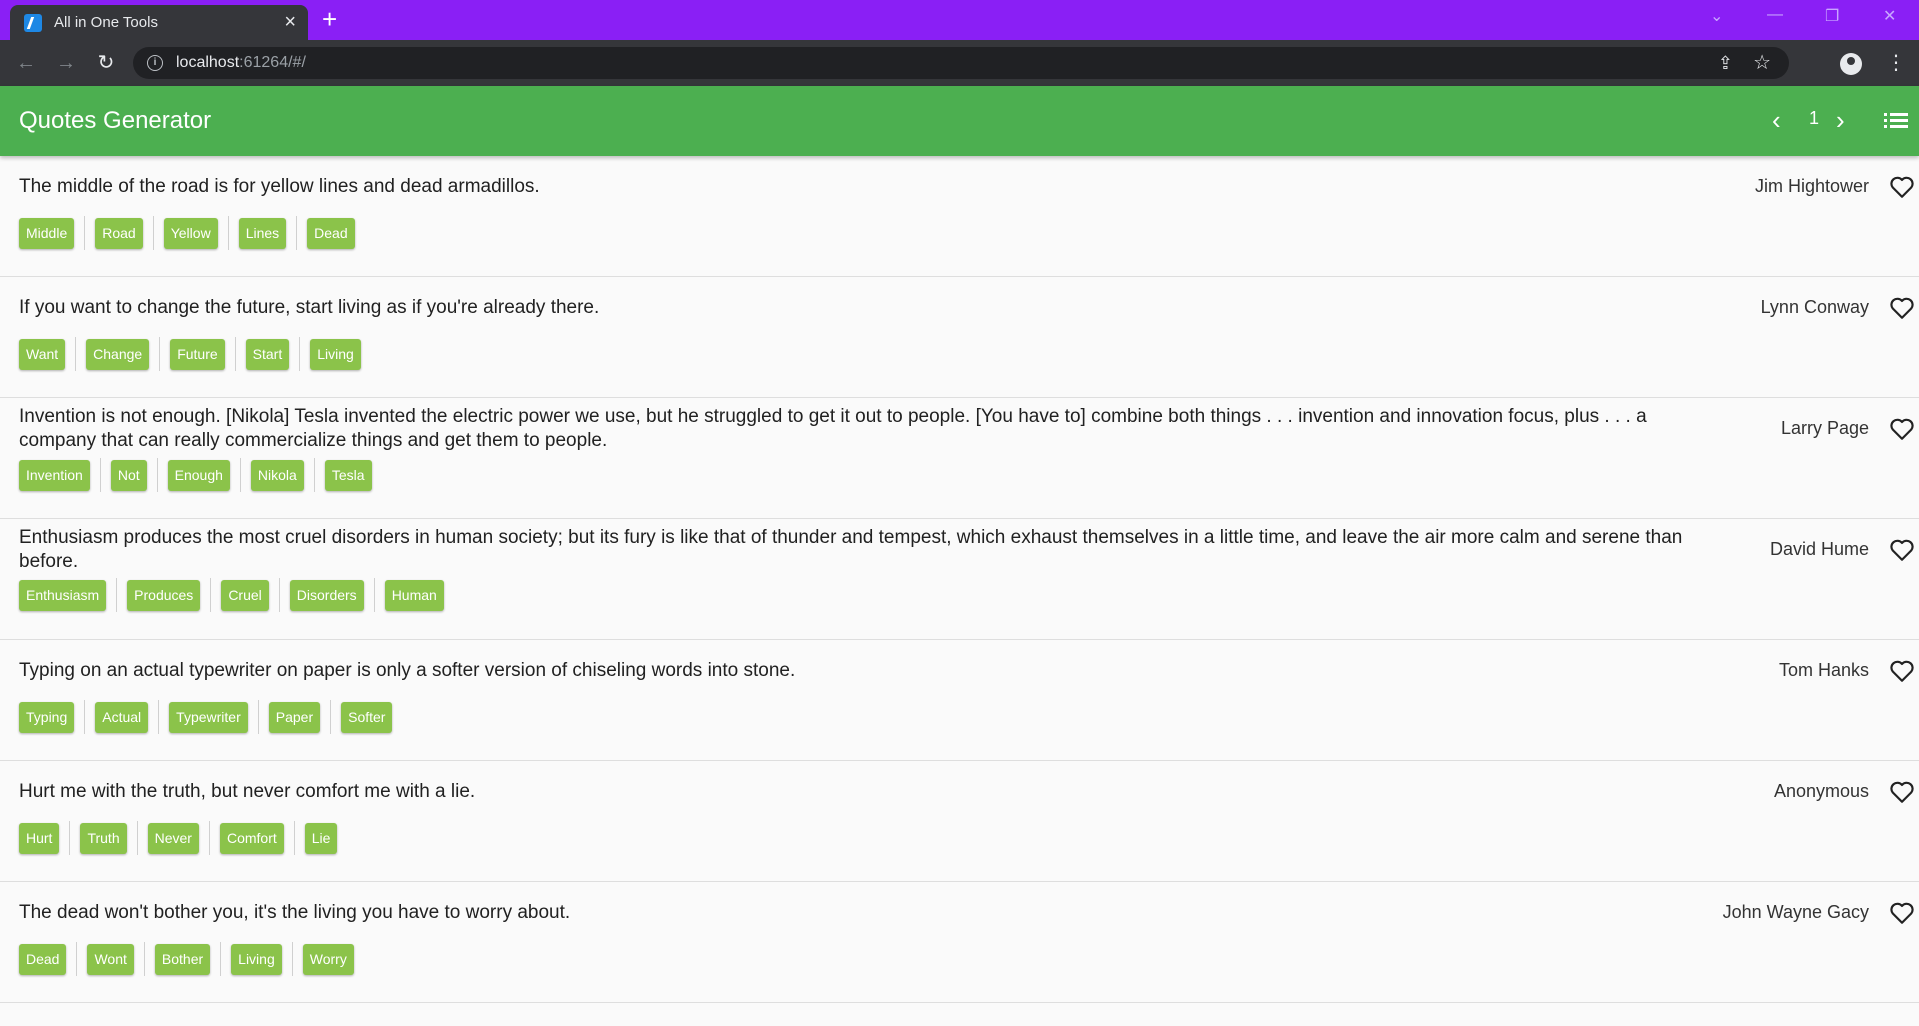  Describe the element at coordinates (106, 22) in the screenshot. I see `tab-title: All in One Tools` at that location.